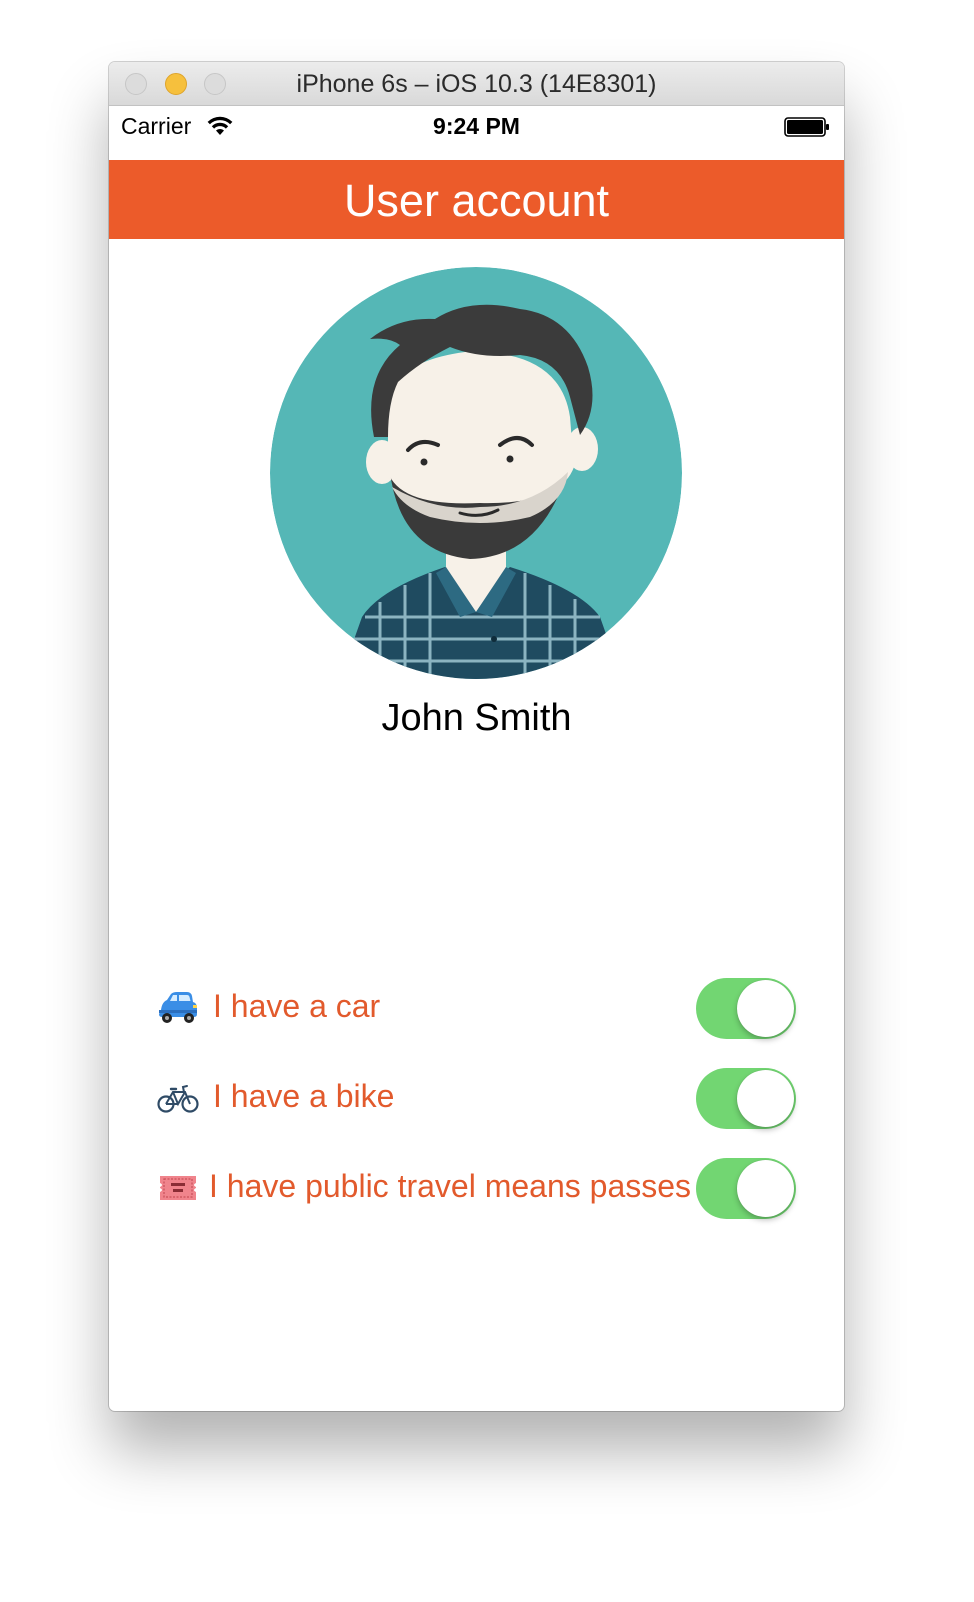 This screenshot has height=1602, width=974. I want to click on ios-status-bar: Carrier 9:24 PM, so click(476, 133).